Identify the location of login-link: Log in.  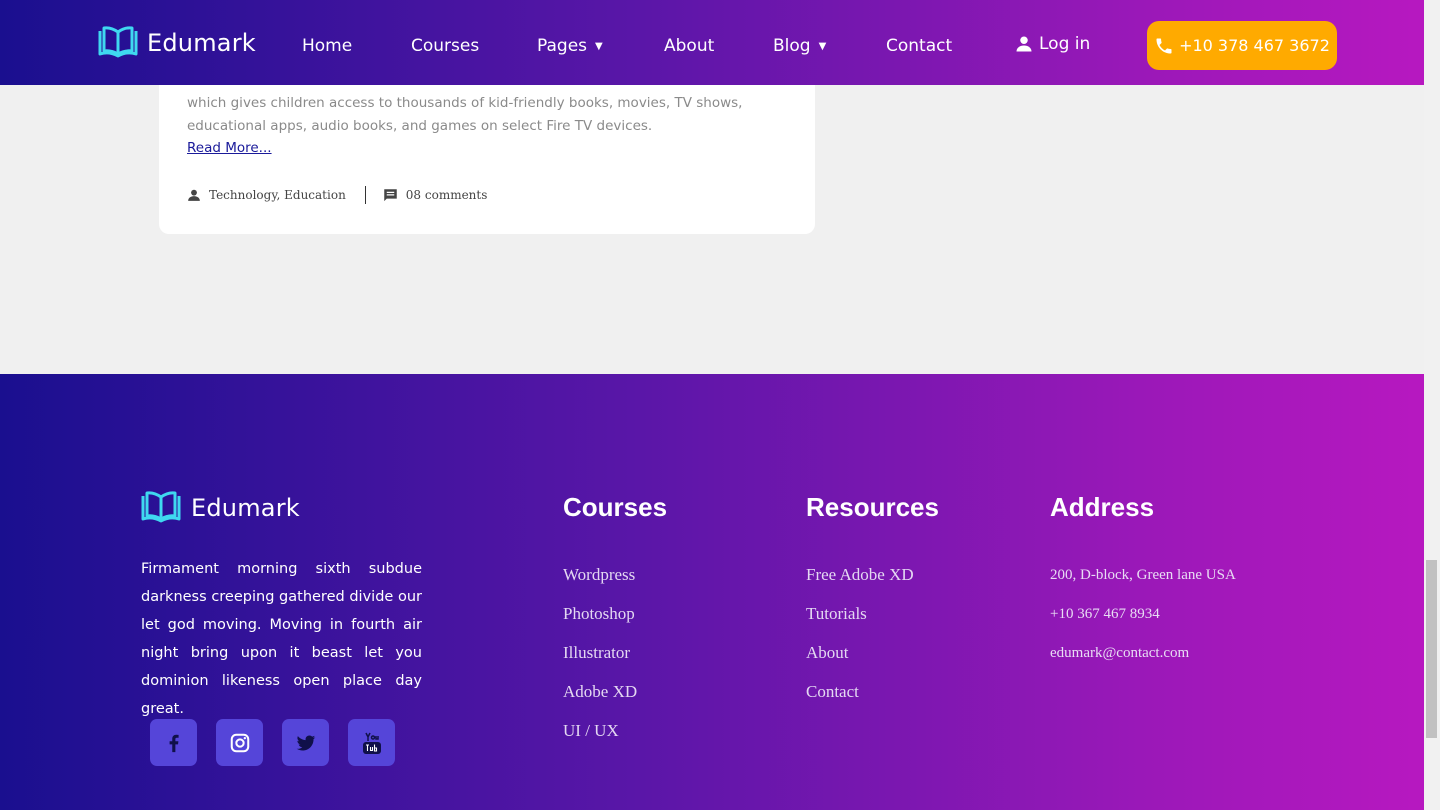
(1052, 44).